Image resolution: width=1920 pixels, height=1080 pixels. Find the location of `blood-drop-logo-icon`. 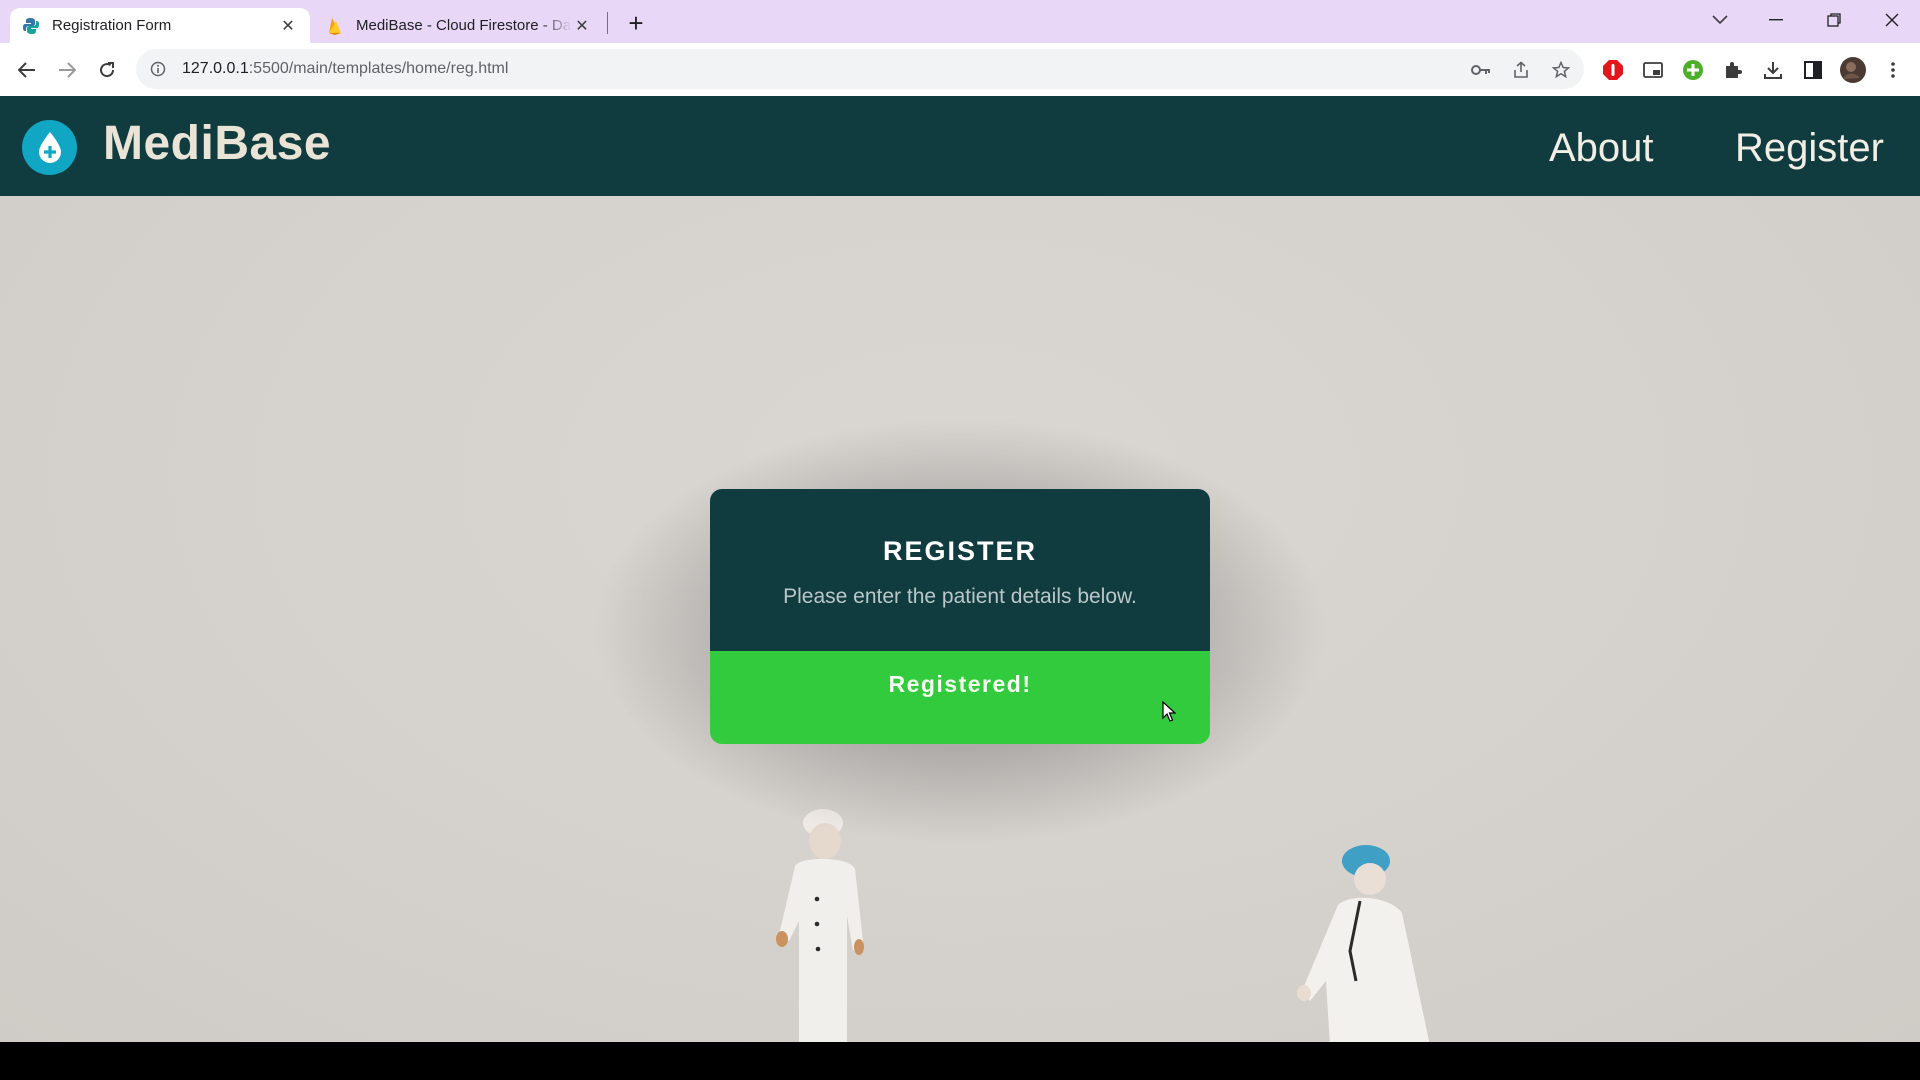

blood-drop-logo-icon is located at coordinates (49, 147).